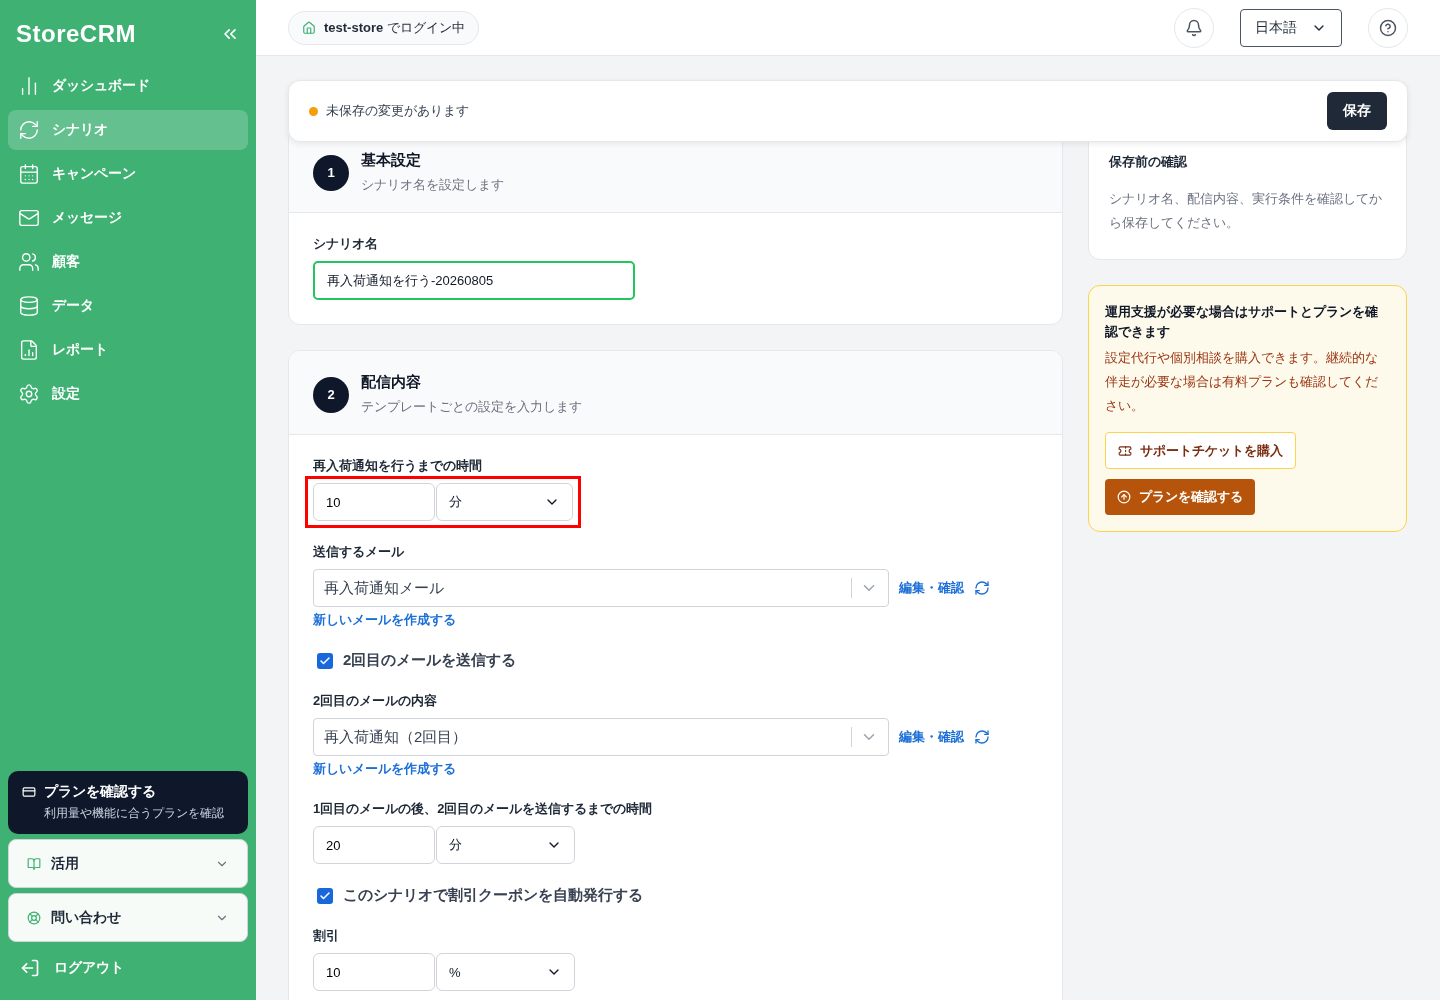 Image resolution: width=1440 pixels, height=1000 pixels. I want to click on lifebuoy-icon, so click(34, 917).